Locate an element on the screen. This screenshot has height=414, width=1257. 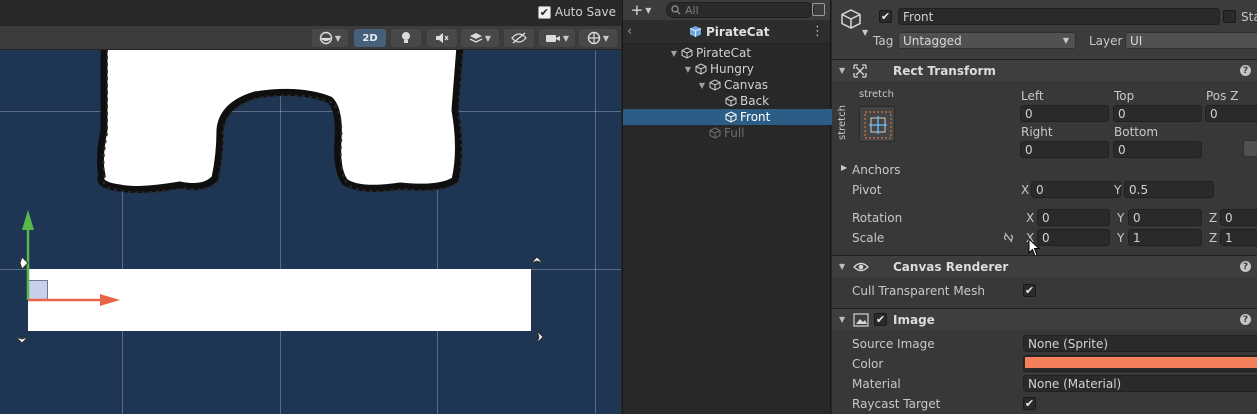
eye-hidden-icon is located at coordinates (519, 38).